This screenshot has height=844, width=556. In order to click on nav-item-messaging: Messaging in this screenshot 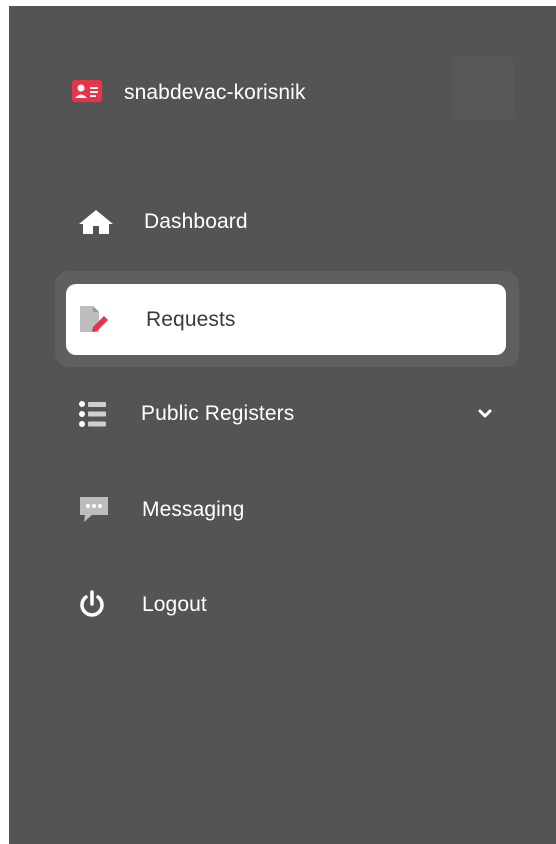, I will do `click(161, 510)`.